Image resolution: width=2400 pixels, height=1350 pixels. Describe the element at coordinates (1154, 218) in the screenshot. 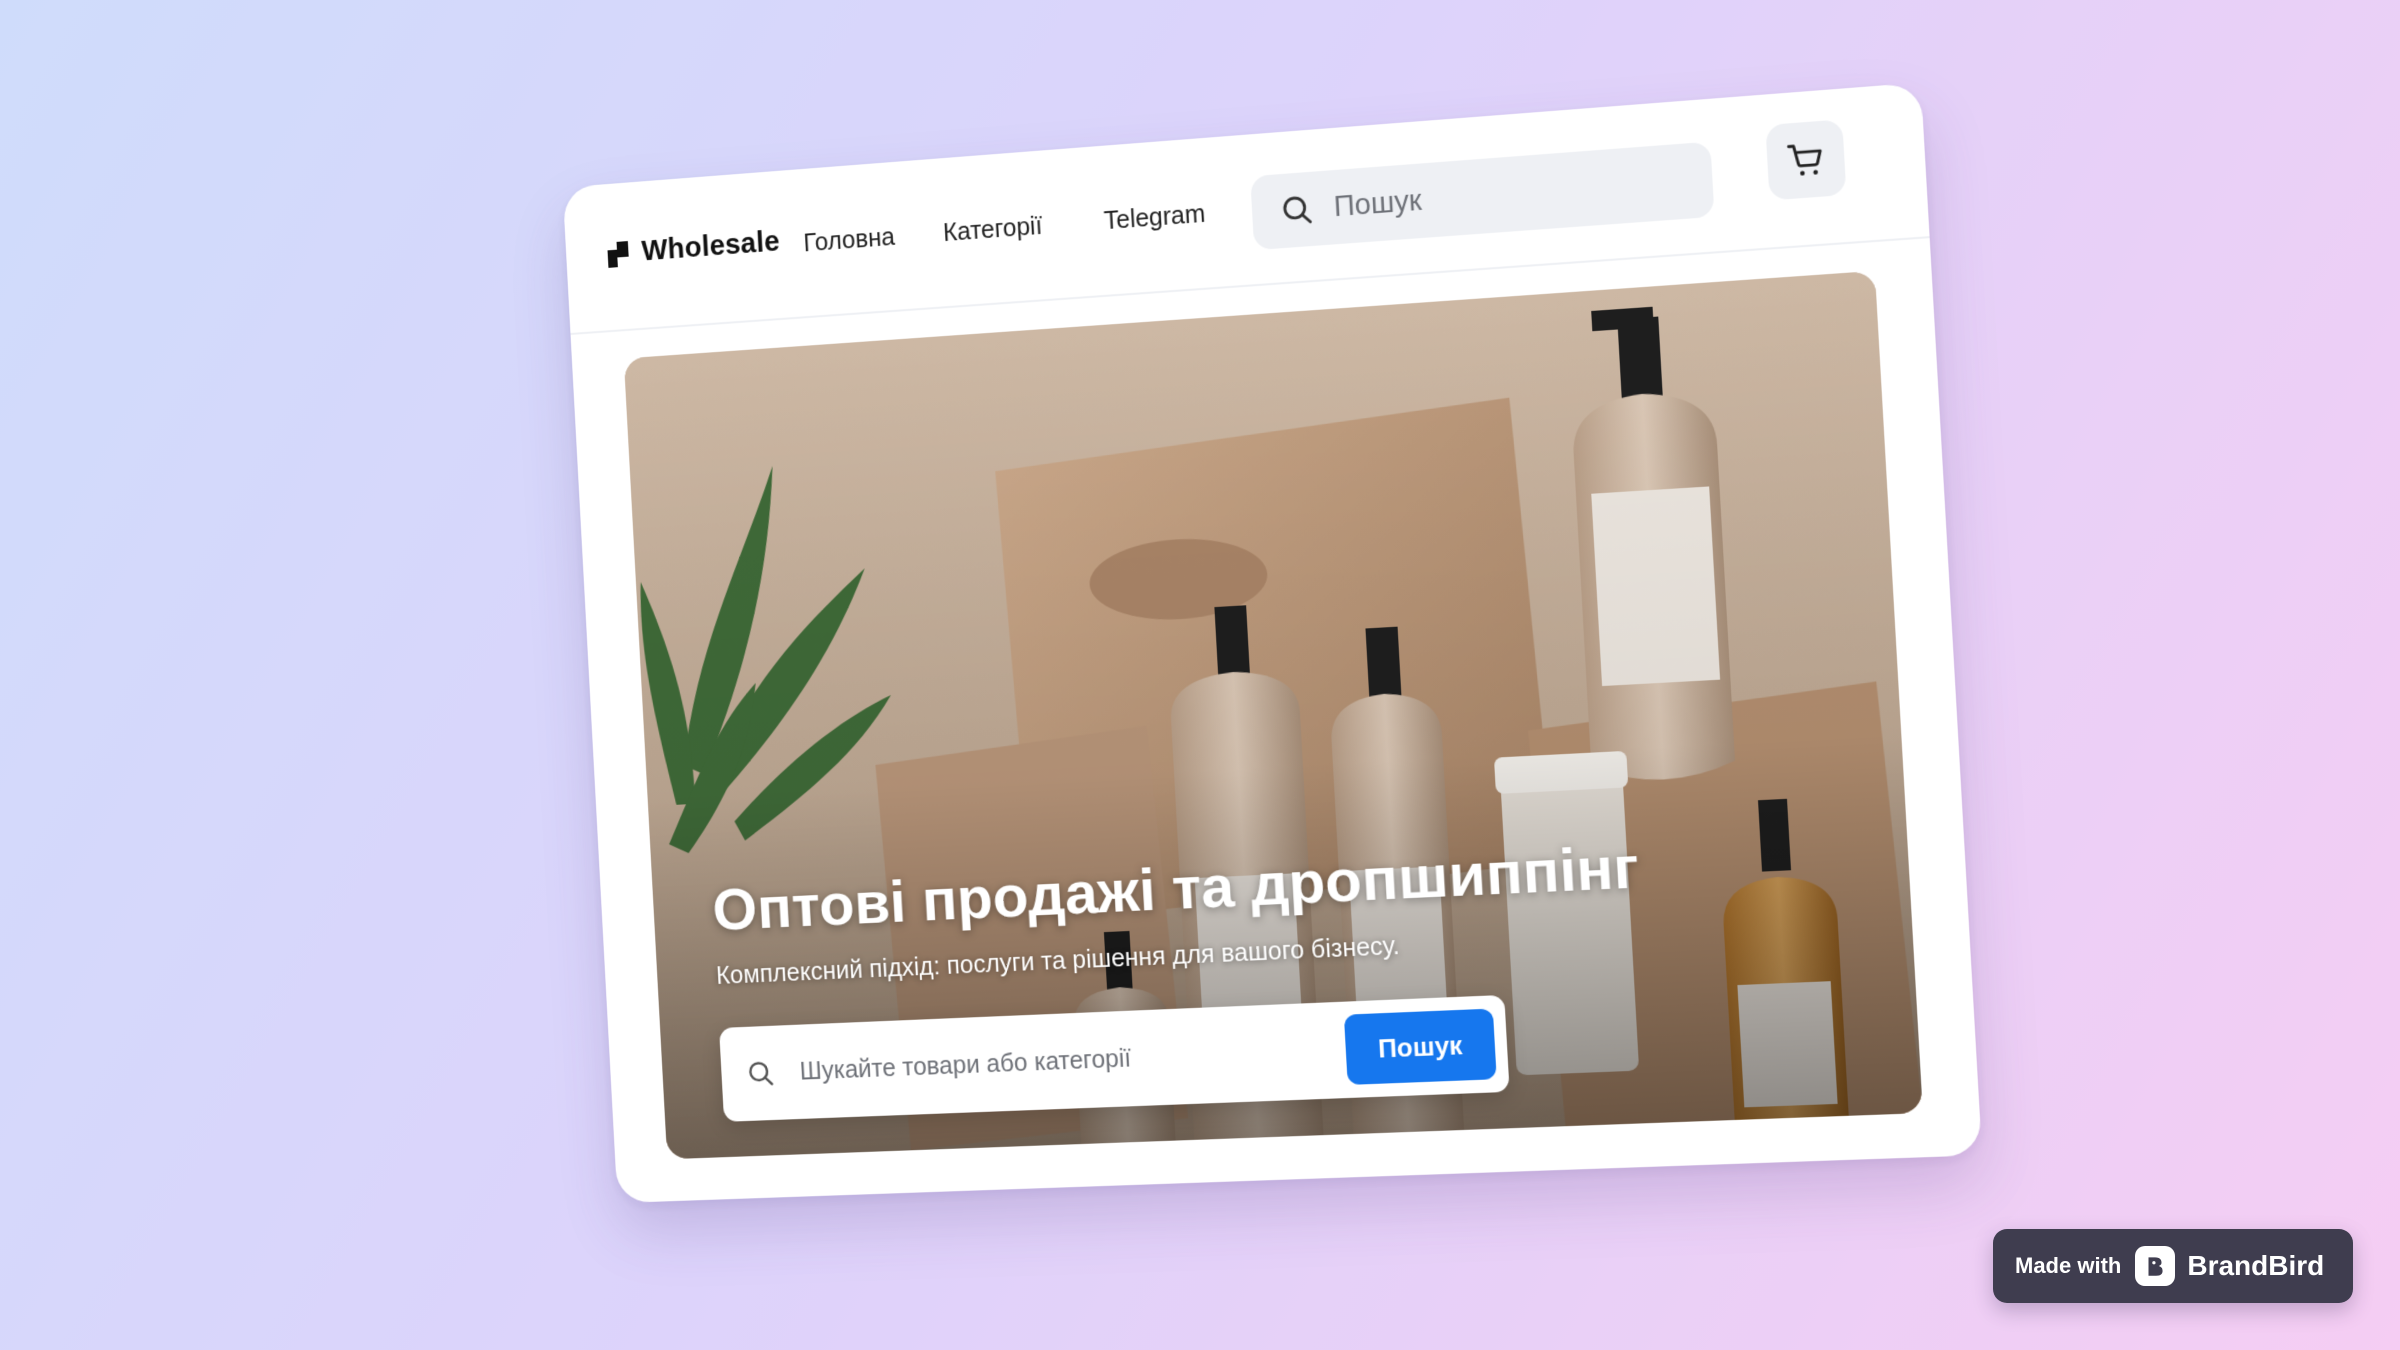

I see `nav-link-telegram: Telegram` at that location.